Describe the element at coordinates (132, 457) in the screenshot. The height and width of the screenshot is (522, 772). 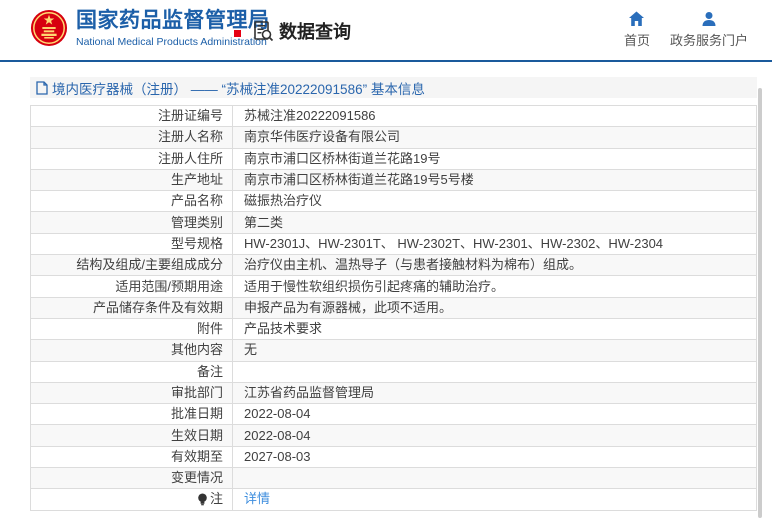
I see `row-label: 有效期至` at that location.